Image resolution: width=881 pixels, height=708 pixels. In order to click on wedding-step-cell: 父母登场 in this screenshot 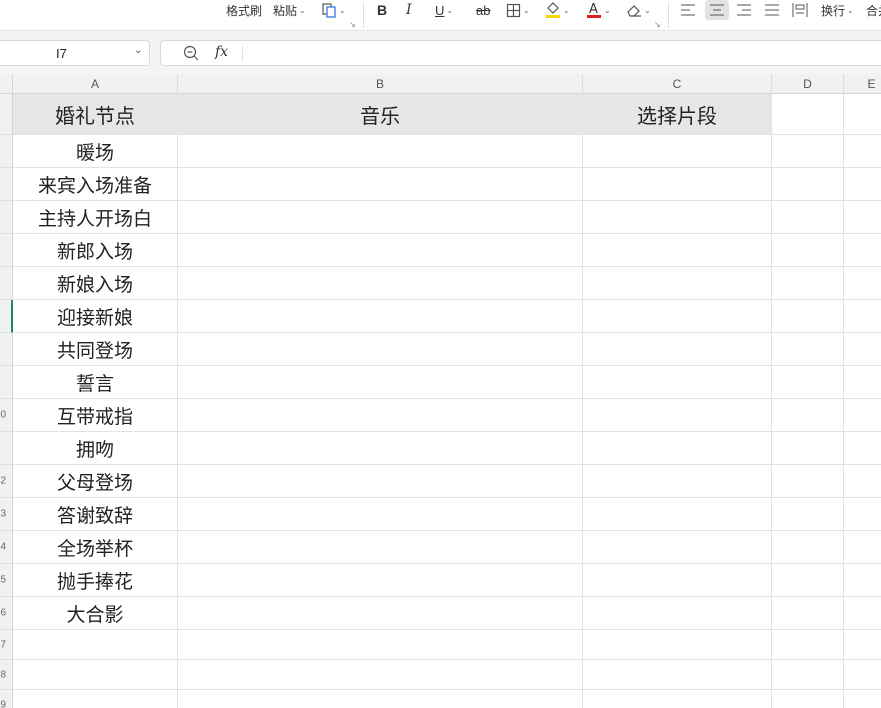, I will do `click(95, 481)`.